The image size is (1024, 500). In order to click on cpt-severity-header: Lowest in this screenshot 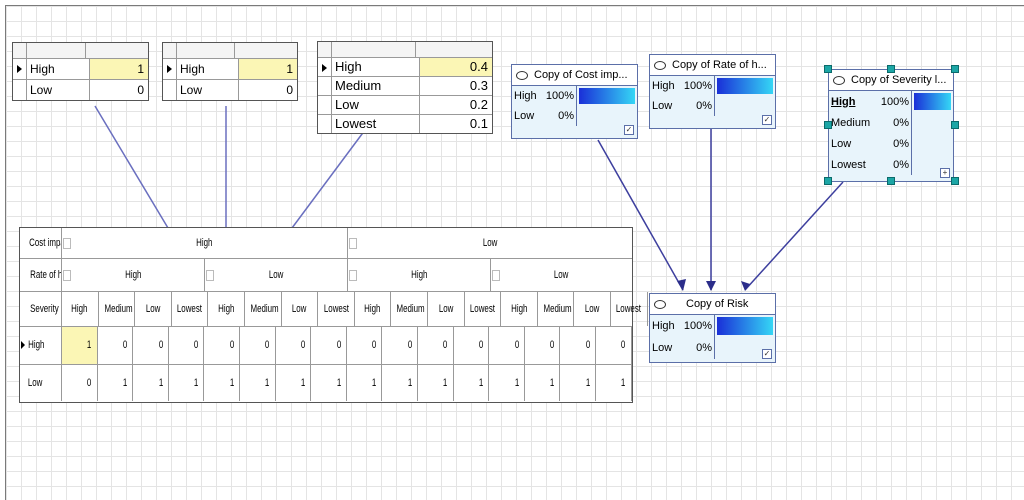, I will do `click(336, 309)`.